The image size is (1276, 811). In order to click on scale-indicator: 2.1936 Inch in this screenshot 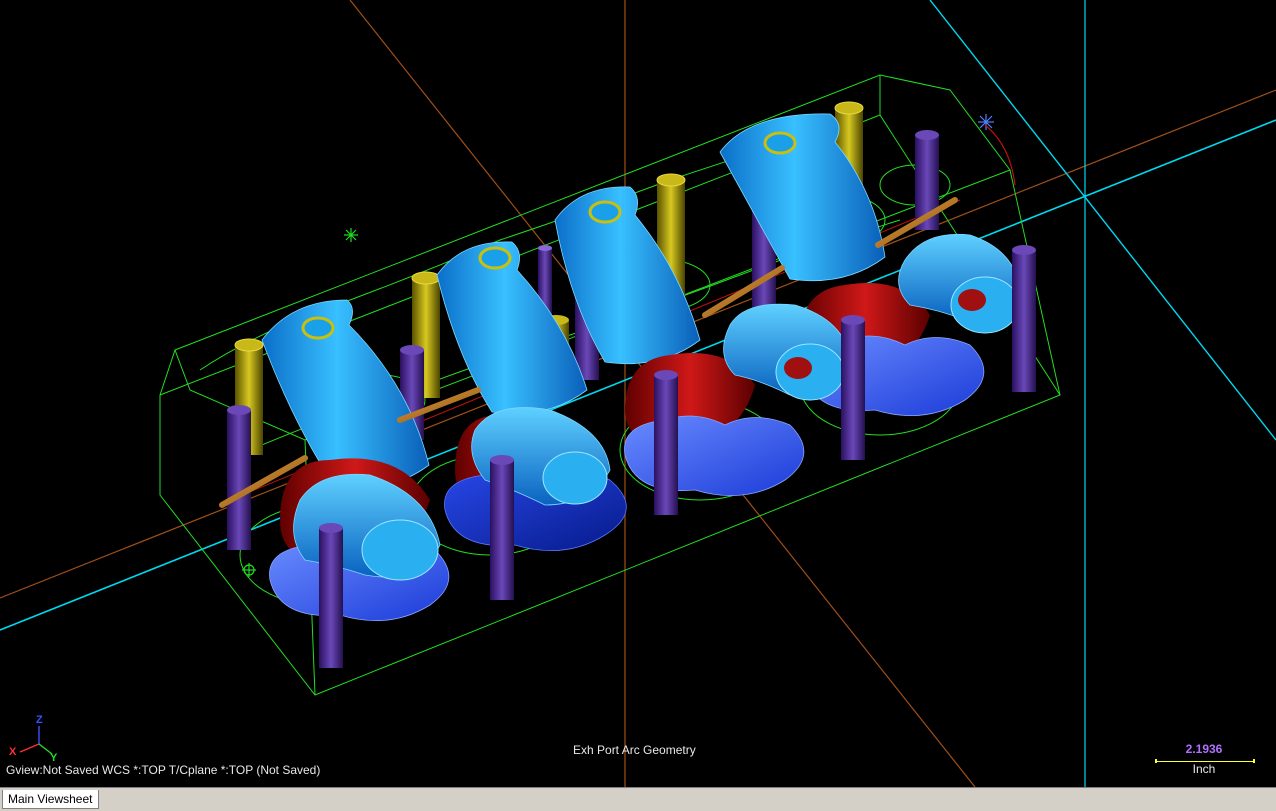, I will do `click(1205, 759)`.